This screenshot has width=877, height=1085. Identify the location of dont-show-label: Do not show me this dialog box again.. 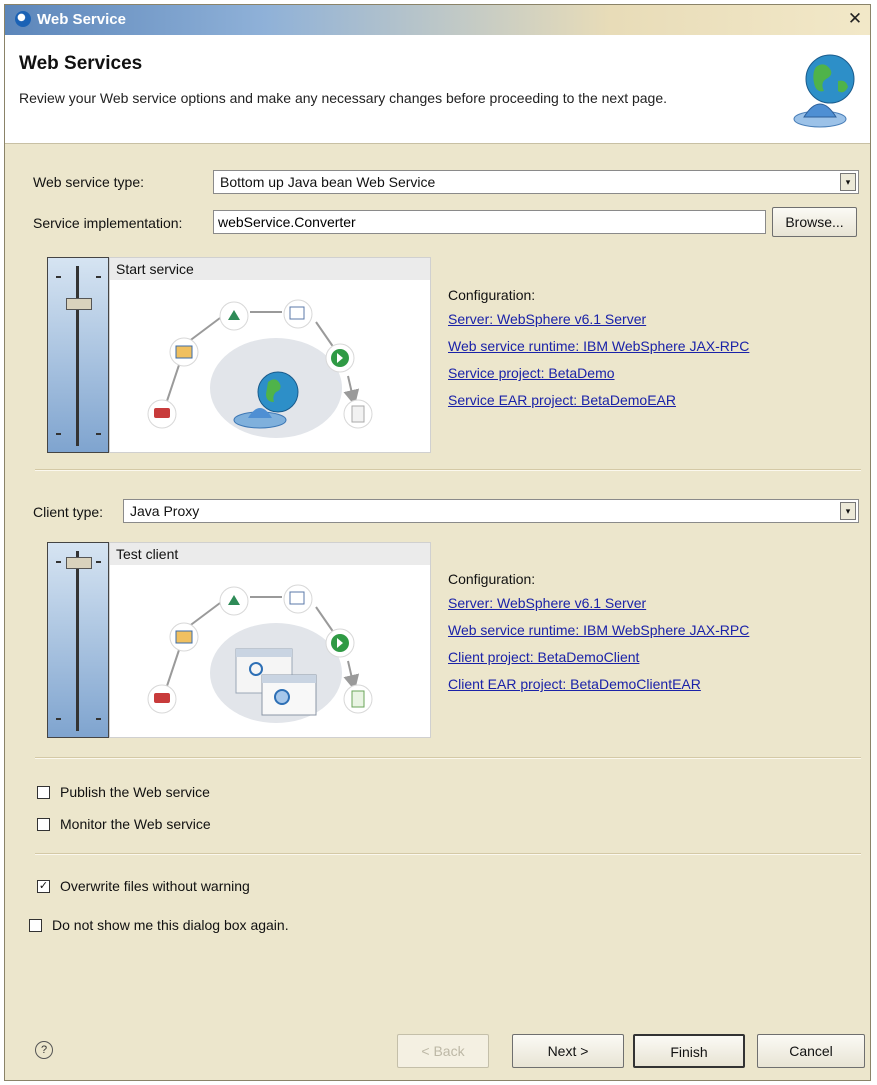
(170, 925).